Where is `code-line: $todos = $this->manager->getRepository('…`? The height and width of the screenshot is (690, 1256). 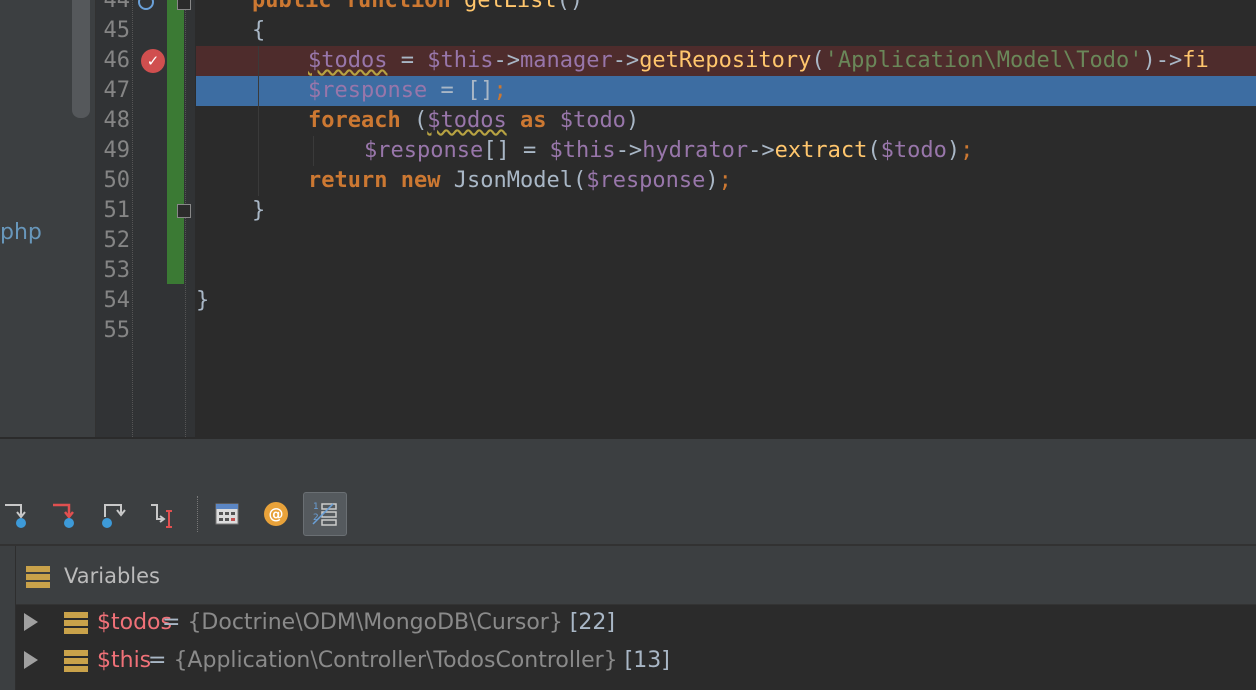
code-line: $todos = $this->manager->getRepository('… is located at coordinates (758, 61).